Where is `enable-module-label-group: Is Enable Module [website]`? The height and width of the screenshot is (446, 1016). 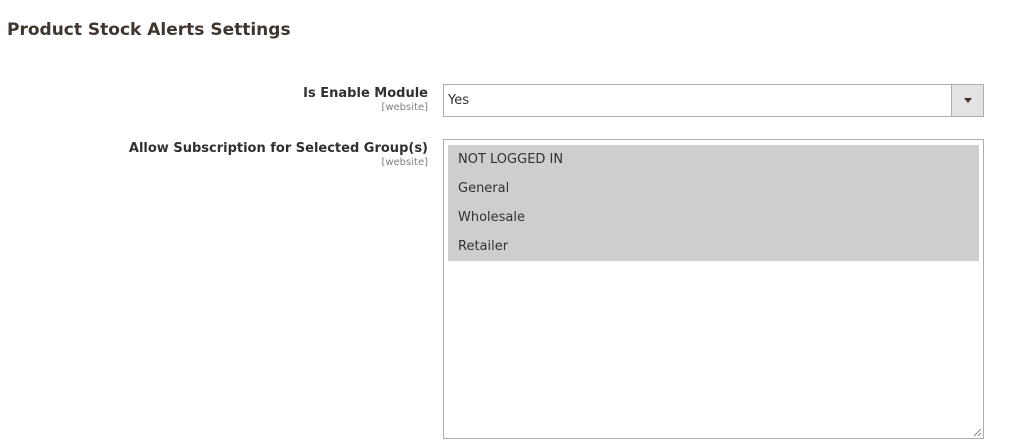 enable-module-label-group: Is Enable Module [website] is located at coordinates (365, 100).